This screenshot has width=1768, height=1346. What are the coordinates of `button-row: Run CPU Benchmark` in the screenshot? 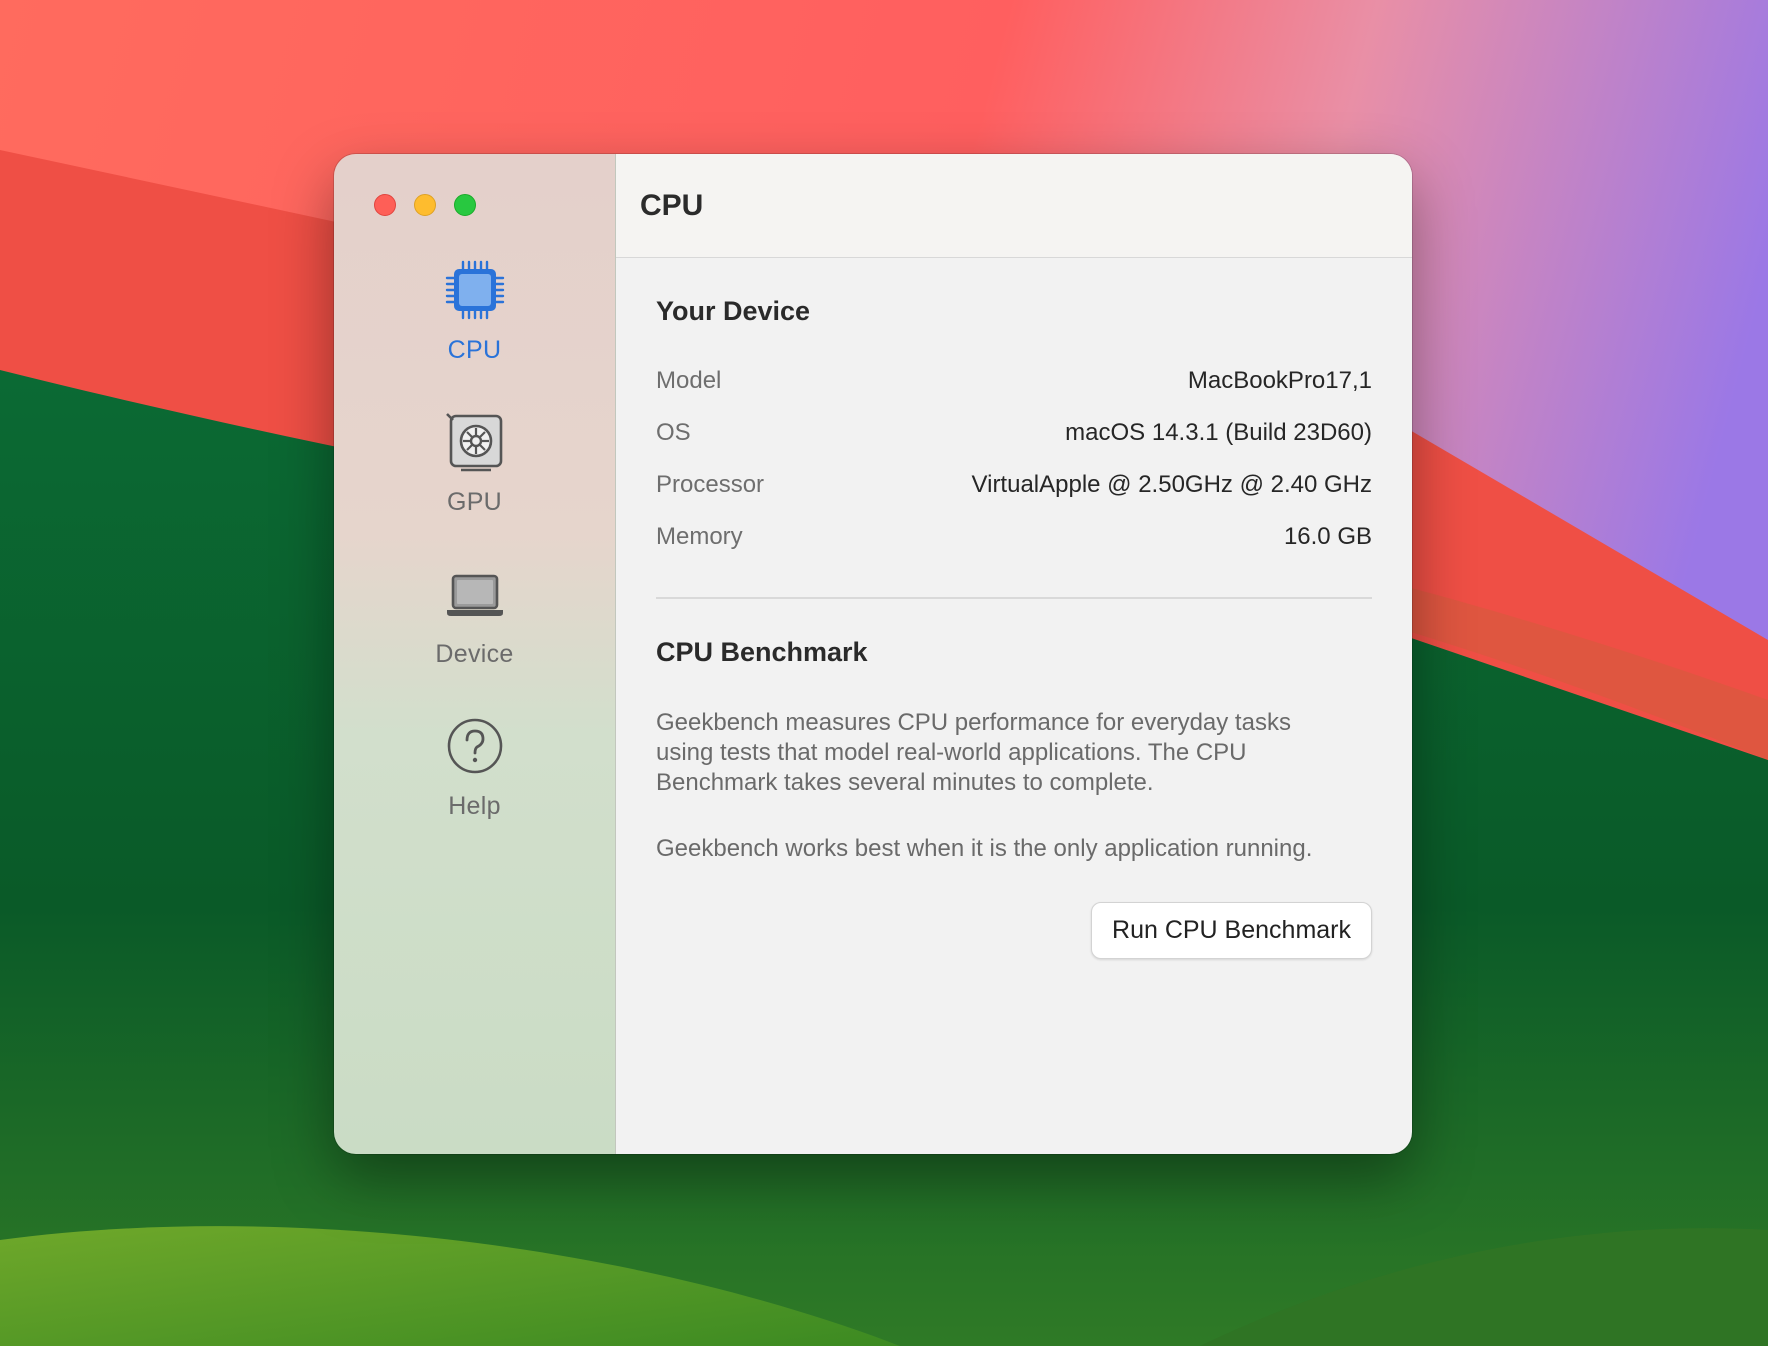 It's located at (1014, 930).